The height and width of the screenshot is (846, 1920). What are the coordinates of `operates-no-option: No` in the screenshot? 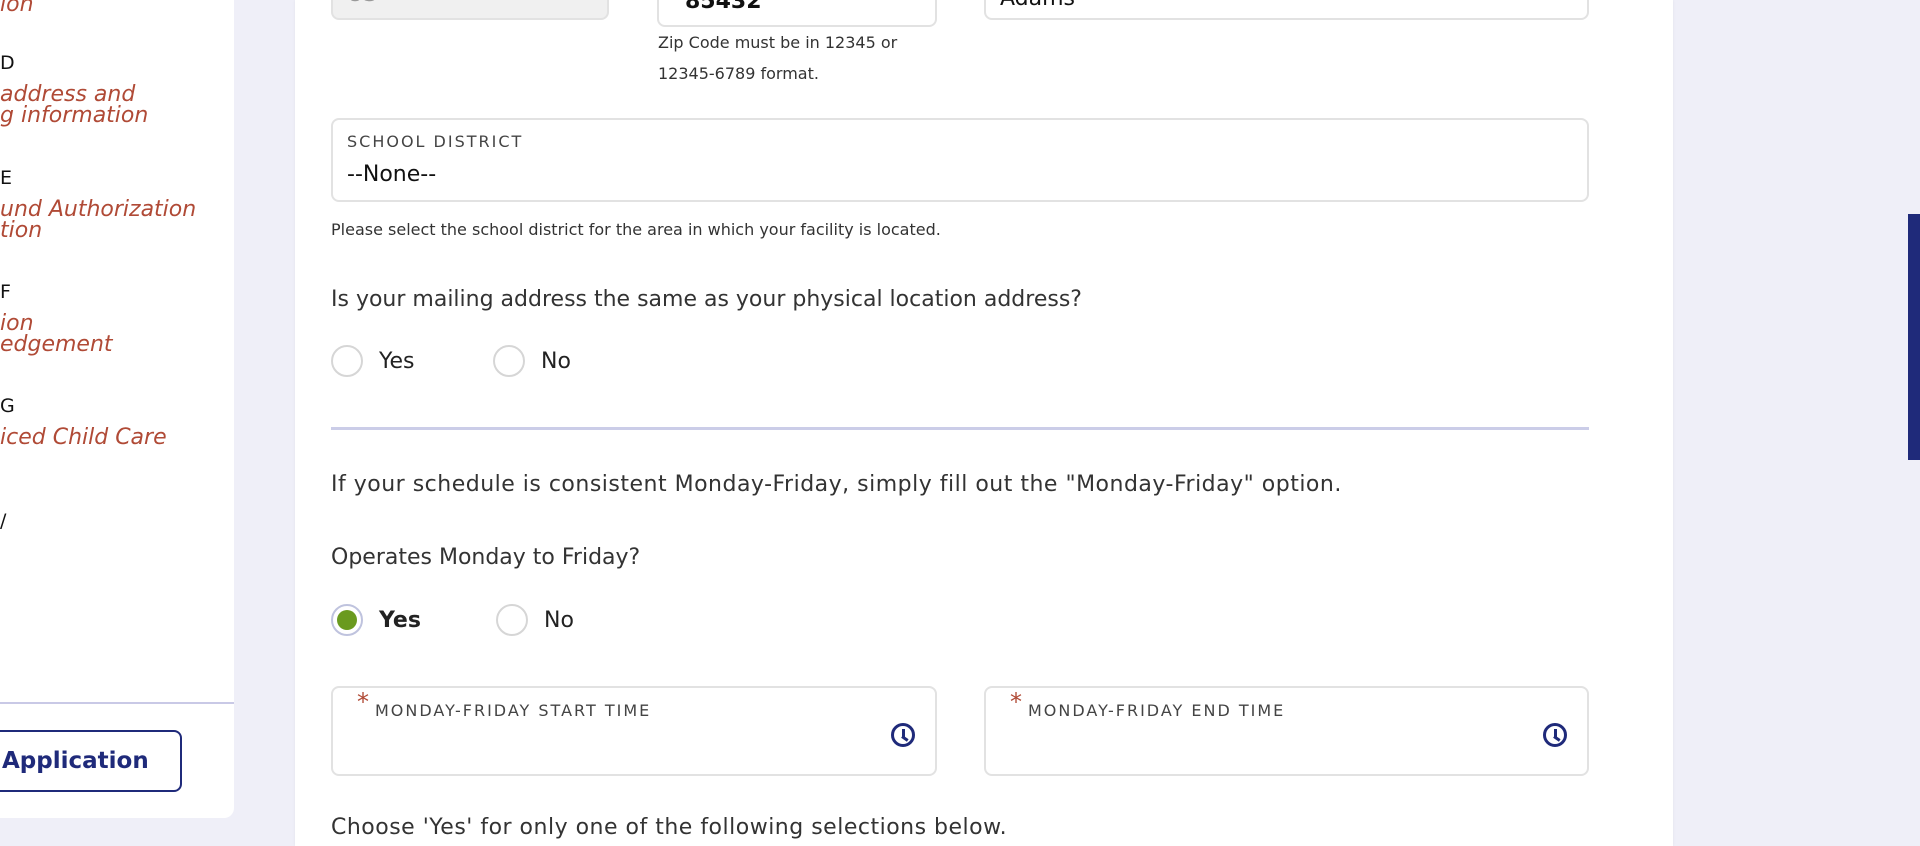 It's located at (535, 620).